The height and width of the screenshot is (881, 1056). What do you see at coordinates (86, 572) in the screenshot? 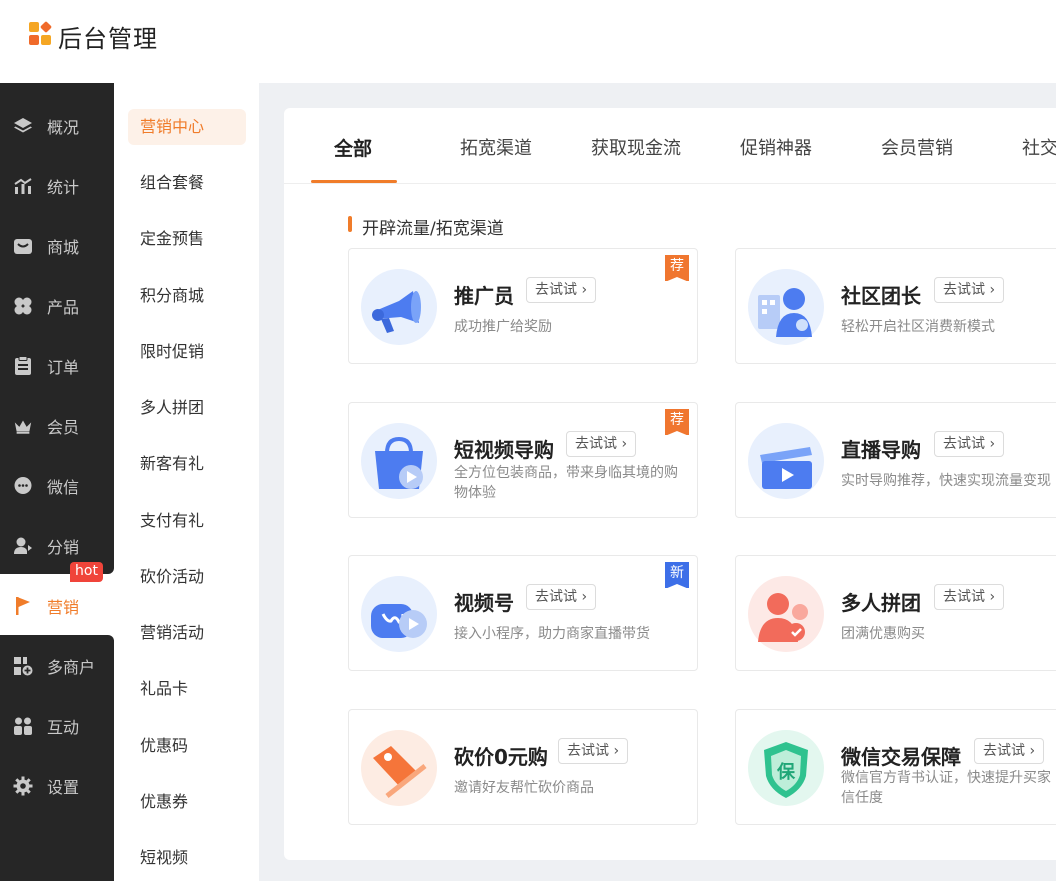
I see `hot-badge: hot` at bounding box center [86, 572].